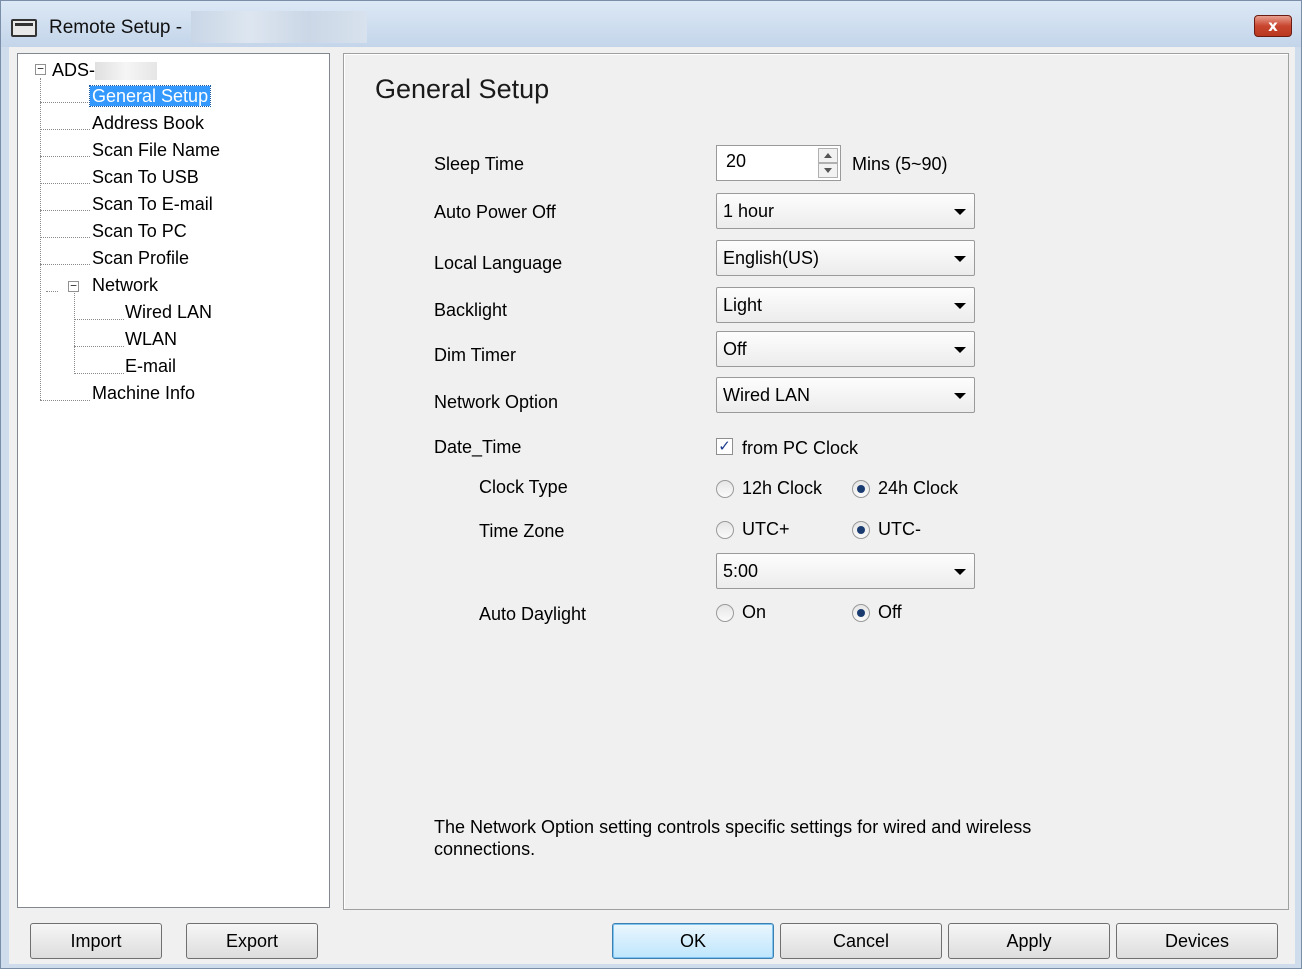  Describe the element at coordinates (523, 487) in the screenshot. I see `clock-type-label: Clock Type` at that location.